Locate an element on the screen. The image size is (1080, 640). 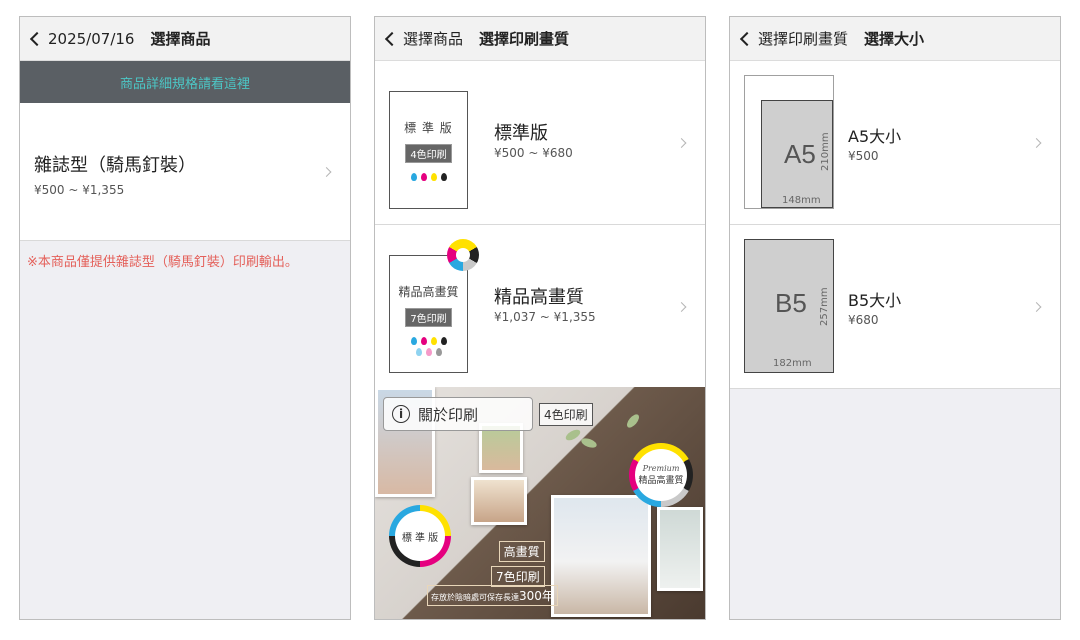
quality-price: ¥500 ~ ¥680 is located at coordinates (533, 153).